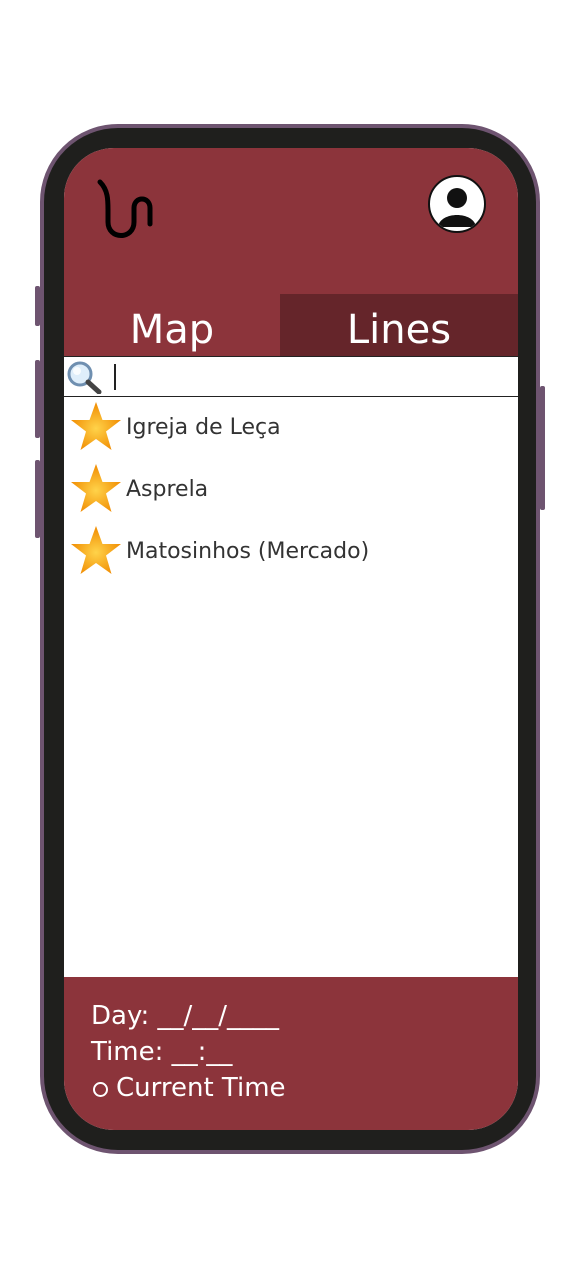 The width and height of the screenshot is (576, 1280). Describe the element at coordinates (291, 1053) in the screenshot. I see `datetime-panel: Day: __/__/____ Time: __:__ Current Time` at that location.